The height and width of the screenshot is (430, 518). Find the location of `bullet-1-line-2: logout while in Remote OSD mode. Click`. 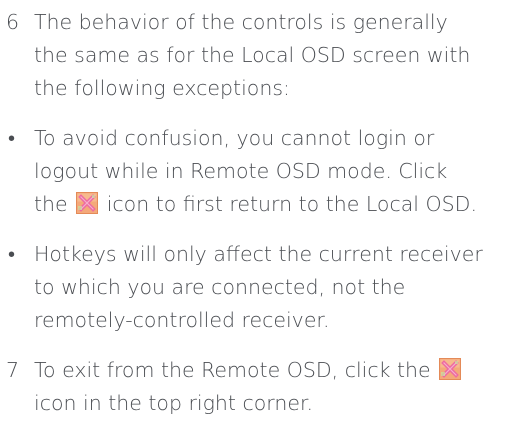

bullet-1-line-2: logout while in Remote OSD mode. Click is located at coordinates (241, 171).